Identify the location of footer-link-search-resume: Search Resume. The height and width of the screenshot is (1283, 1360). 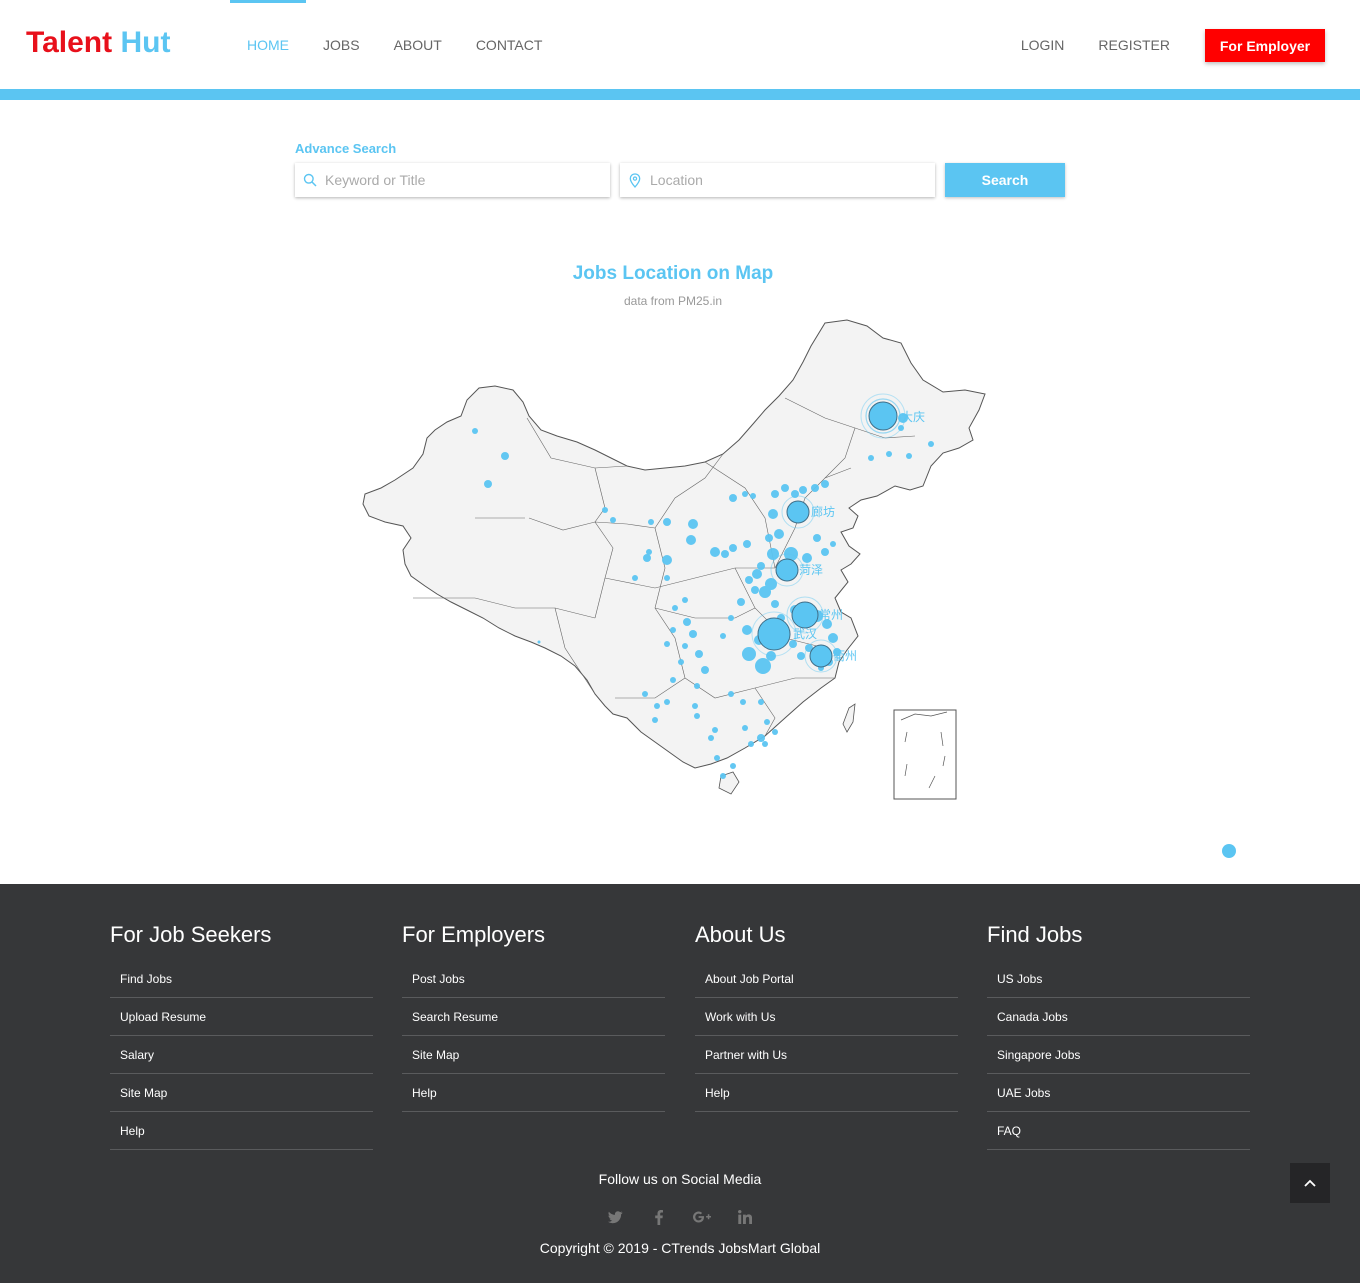
(533, 1017).